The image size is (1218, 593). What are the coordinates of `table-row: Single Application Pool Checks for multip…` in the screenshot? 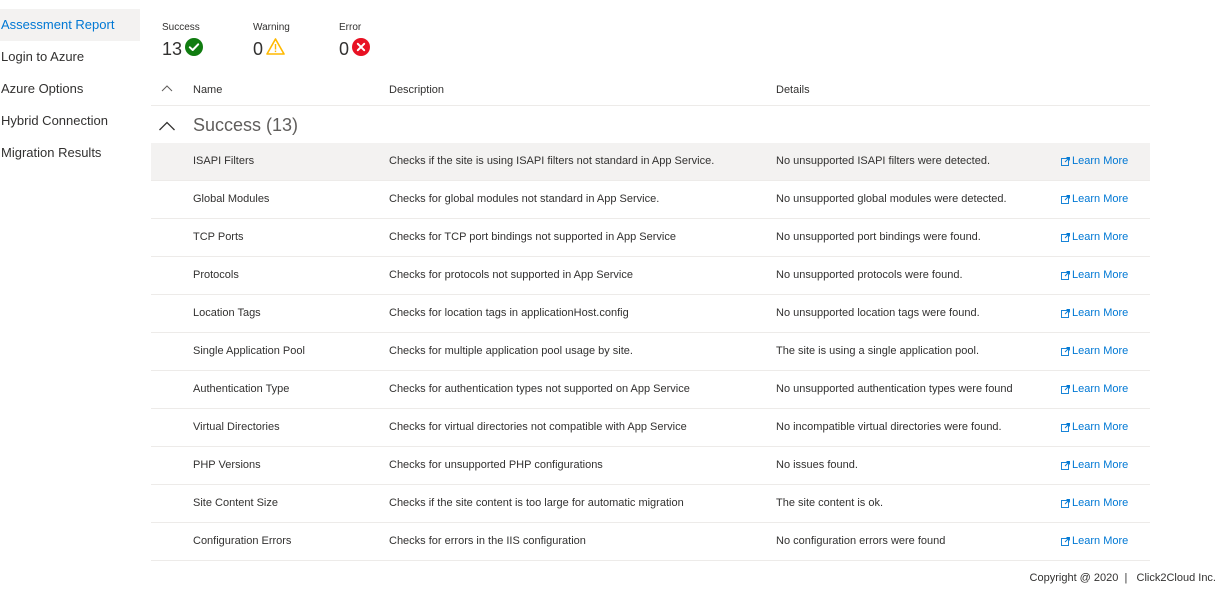 It's located at (650, 352).